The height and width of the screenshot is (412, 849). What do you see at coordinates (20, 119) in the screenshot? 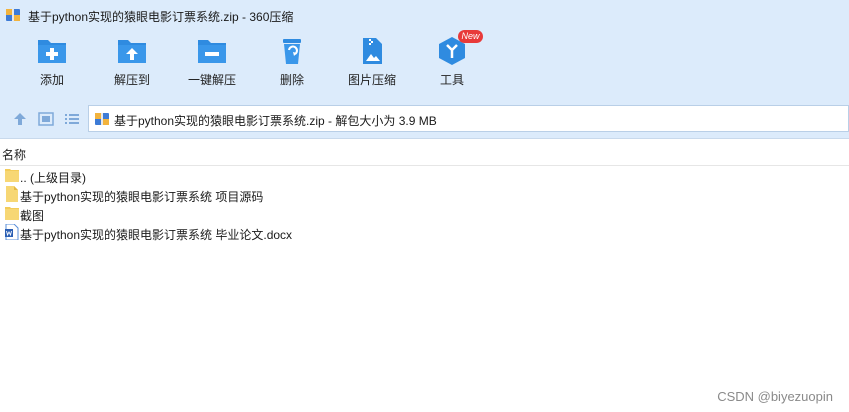
I see `up-arrow-icon` at bounding box center [20, 119].